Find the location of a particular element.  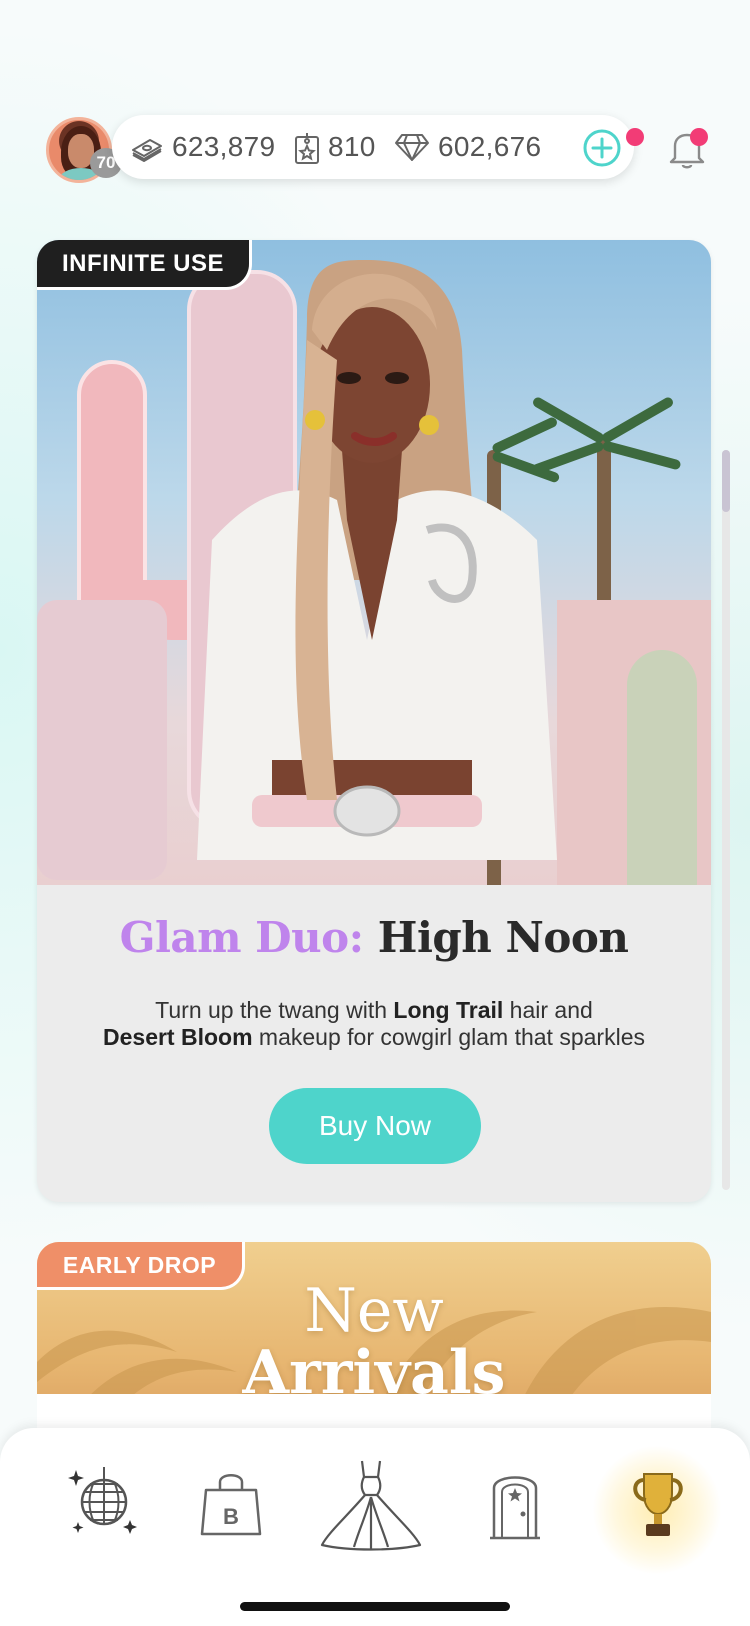

trophy-icon is located at coordinates (658, 1504).